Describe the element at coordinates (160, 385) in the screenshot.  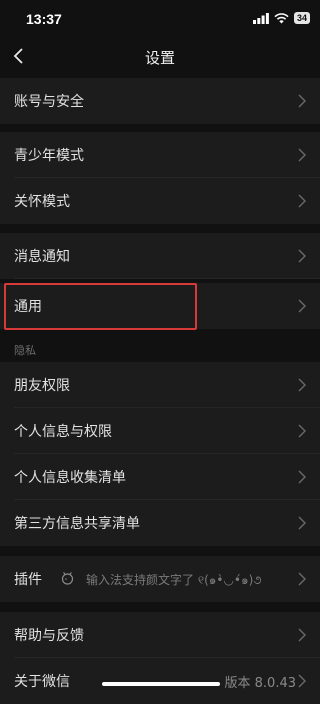
I see `row-friend-permissions: 朋友权限` at that location.